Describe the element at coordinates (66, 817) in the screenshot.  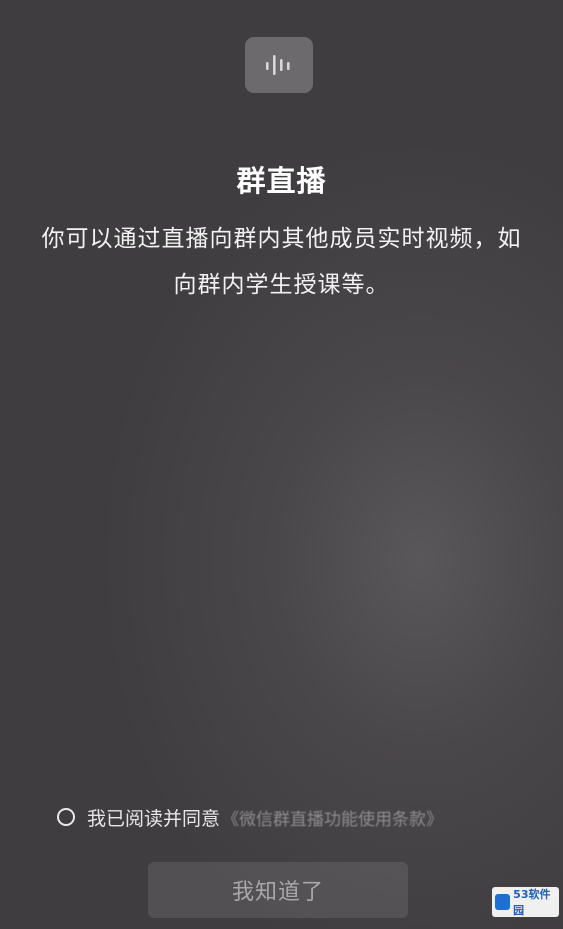
I see `agree-radio` at that location.